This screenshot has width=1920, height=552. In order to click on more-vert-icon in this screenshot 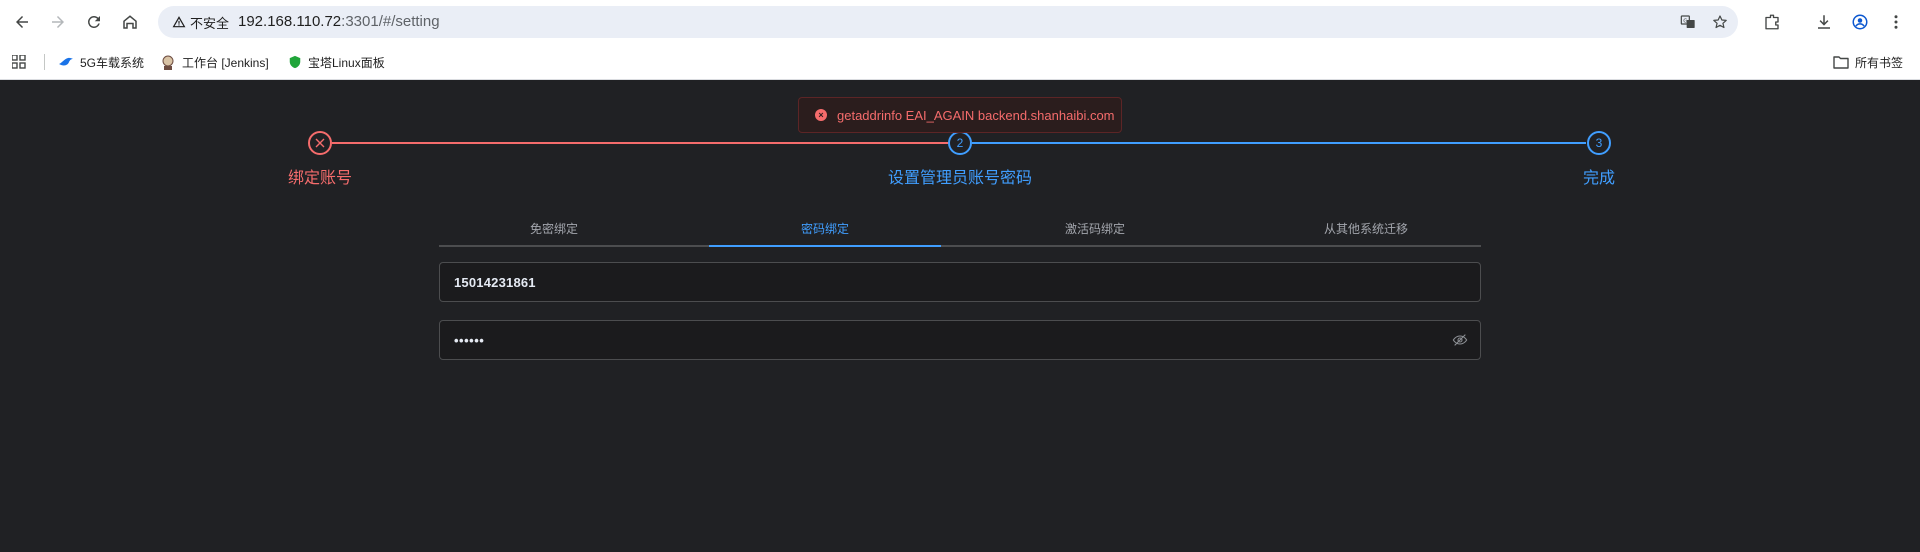, I will do `click(1896, 22)`.